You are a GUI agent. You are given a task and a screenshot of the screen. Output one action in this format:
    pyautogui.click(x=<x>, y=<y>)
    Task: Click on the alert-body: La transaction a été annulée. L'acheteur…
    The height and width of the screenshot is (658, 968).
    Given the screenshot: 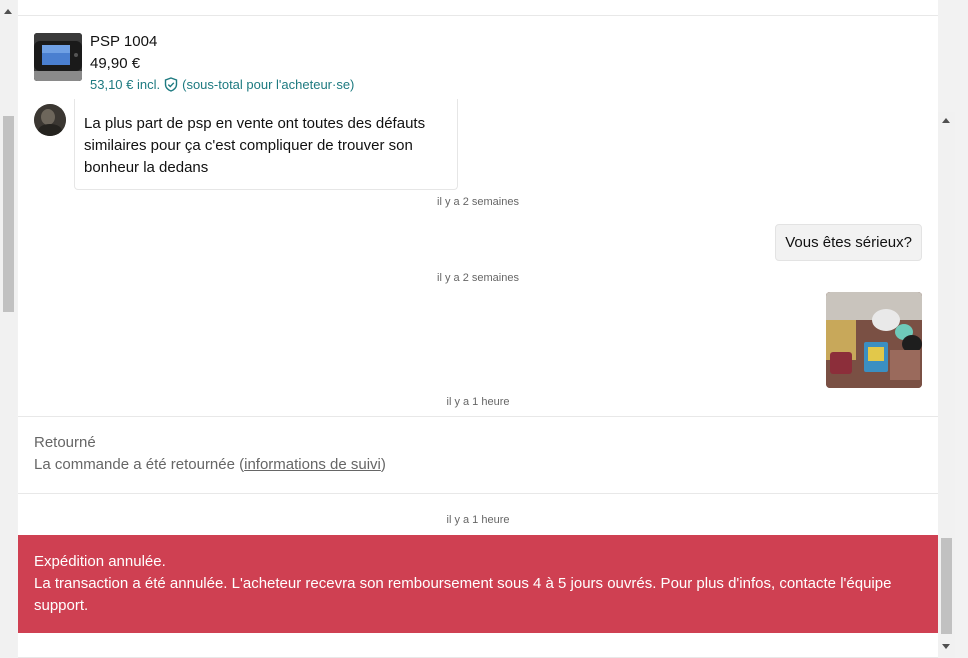 What is the action you would take?
    pyautogui.click(x=463, y=594)
    